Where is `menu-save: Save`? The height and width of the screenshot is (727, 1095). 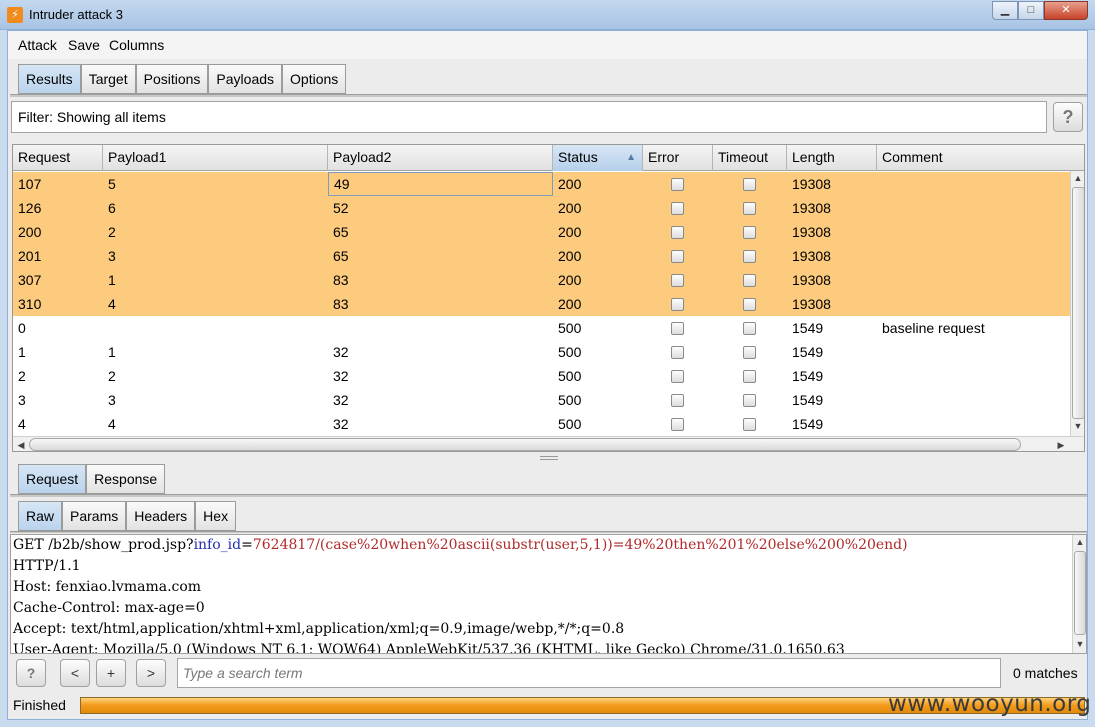
menu-save: Save is located at coordinates (84, 45).